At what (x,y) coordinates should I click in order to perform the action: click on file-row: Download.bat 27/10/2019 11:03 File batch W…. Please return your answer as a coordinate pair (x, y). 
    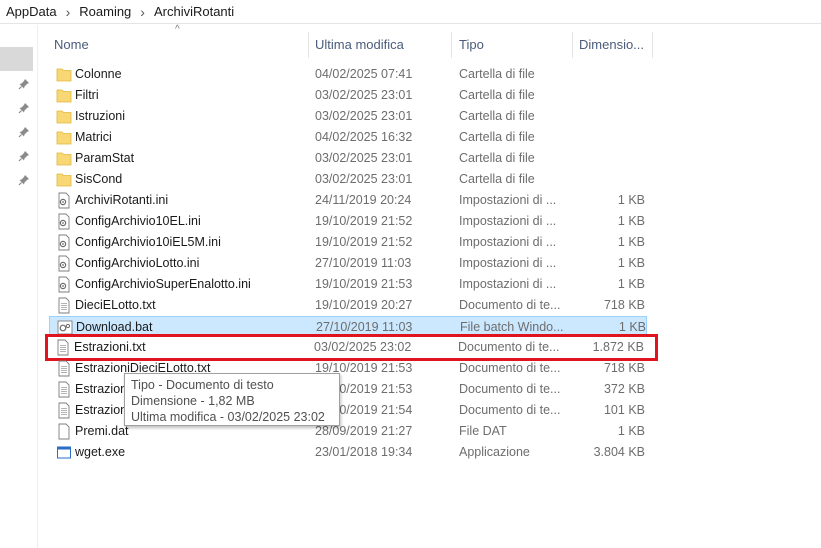
    Looking at the image, I should click on (348, 326).